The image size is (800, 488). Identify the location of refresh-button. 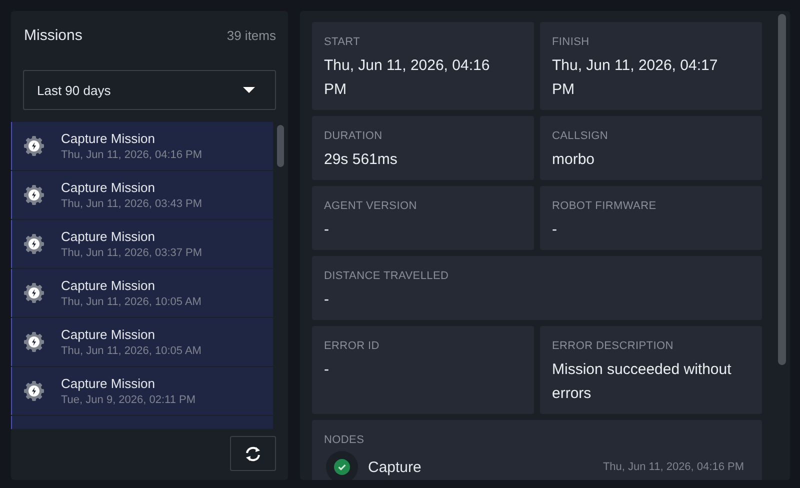
(253, 453).